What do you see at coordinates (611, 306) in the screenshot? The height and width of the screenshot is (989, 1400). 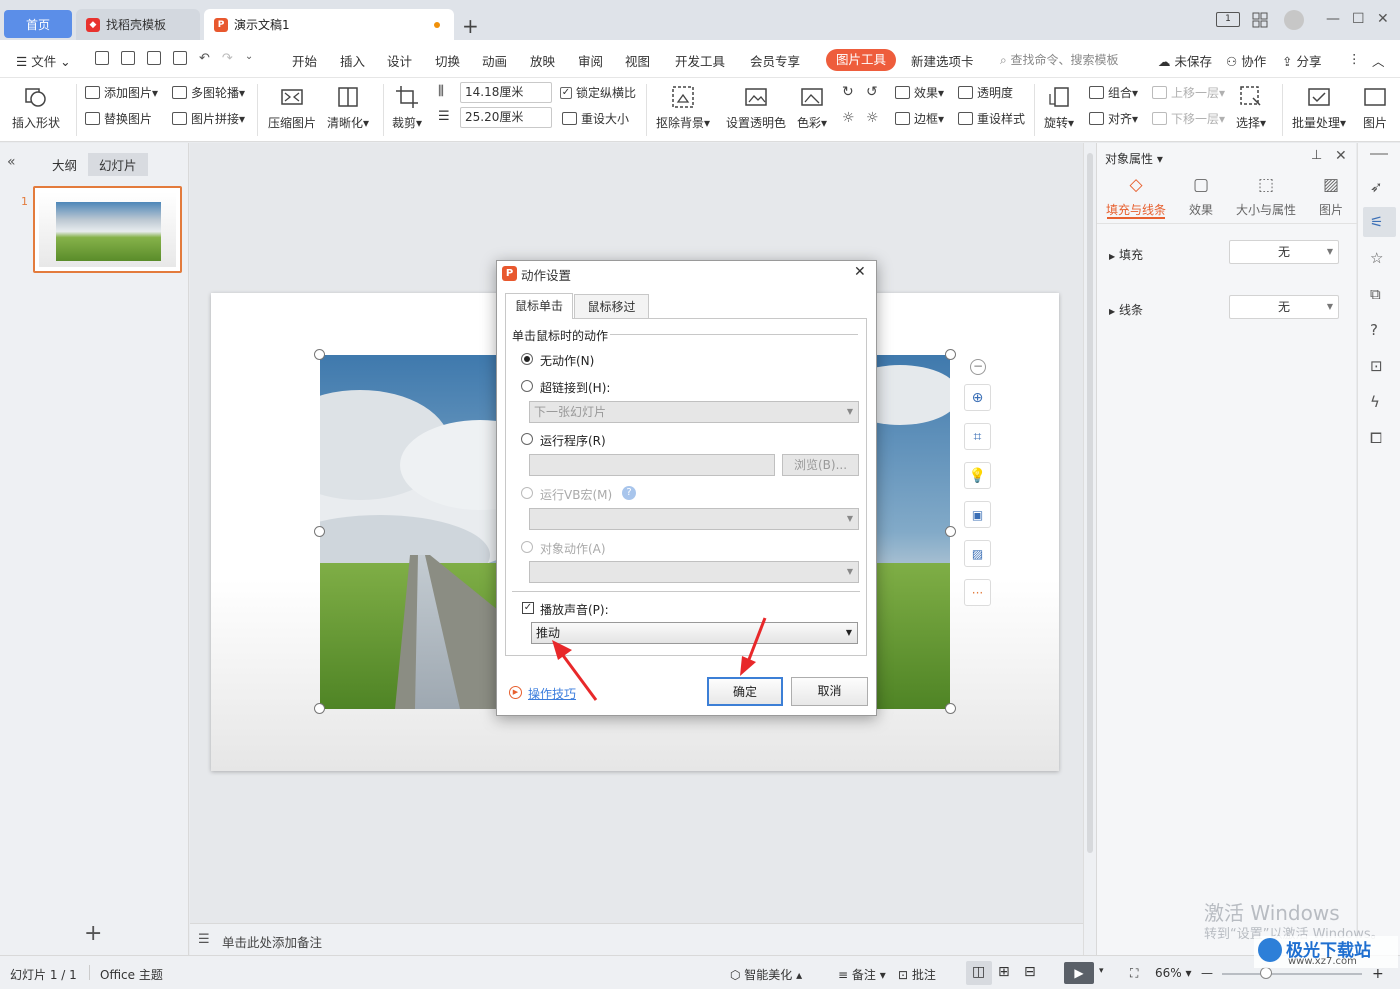 I see `tab-mouse-over: 鼠标移过` at bounding box center [611, 306].